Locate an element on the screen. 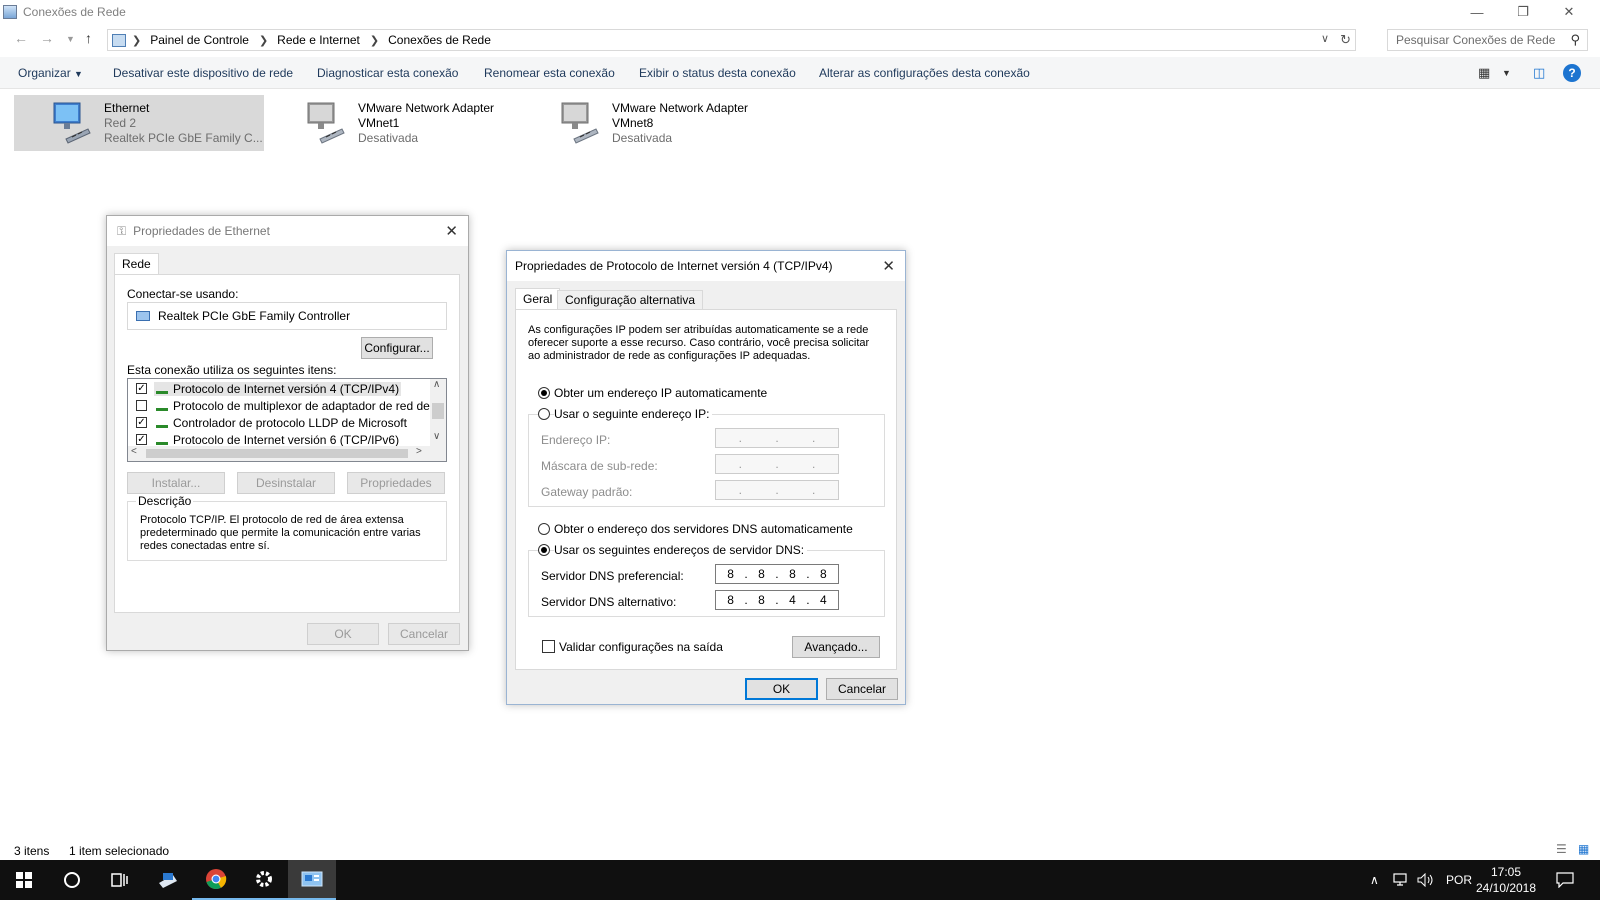 Image resolution: width=1600 pixels, height=900 pixels. large-icons-view-icon: ▦ is located at coordinates (1583, 849).